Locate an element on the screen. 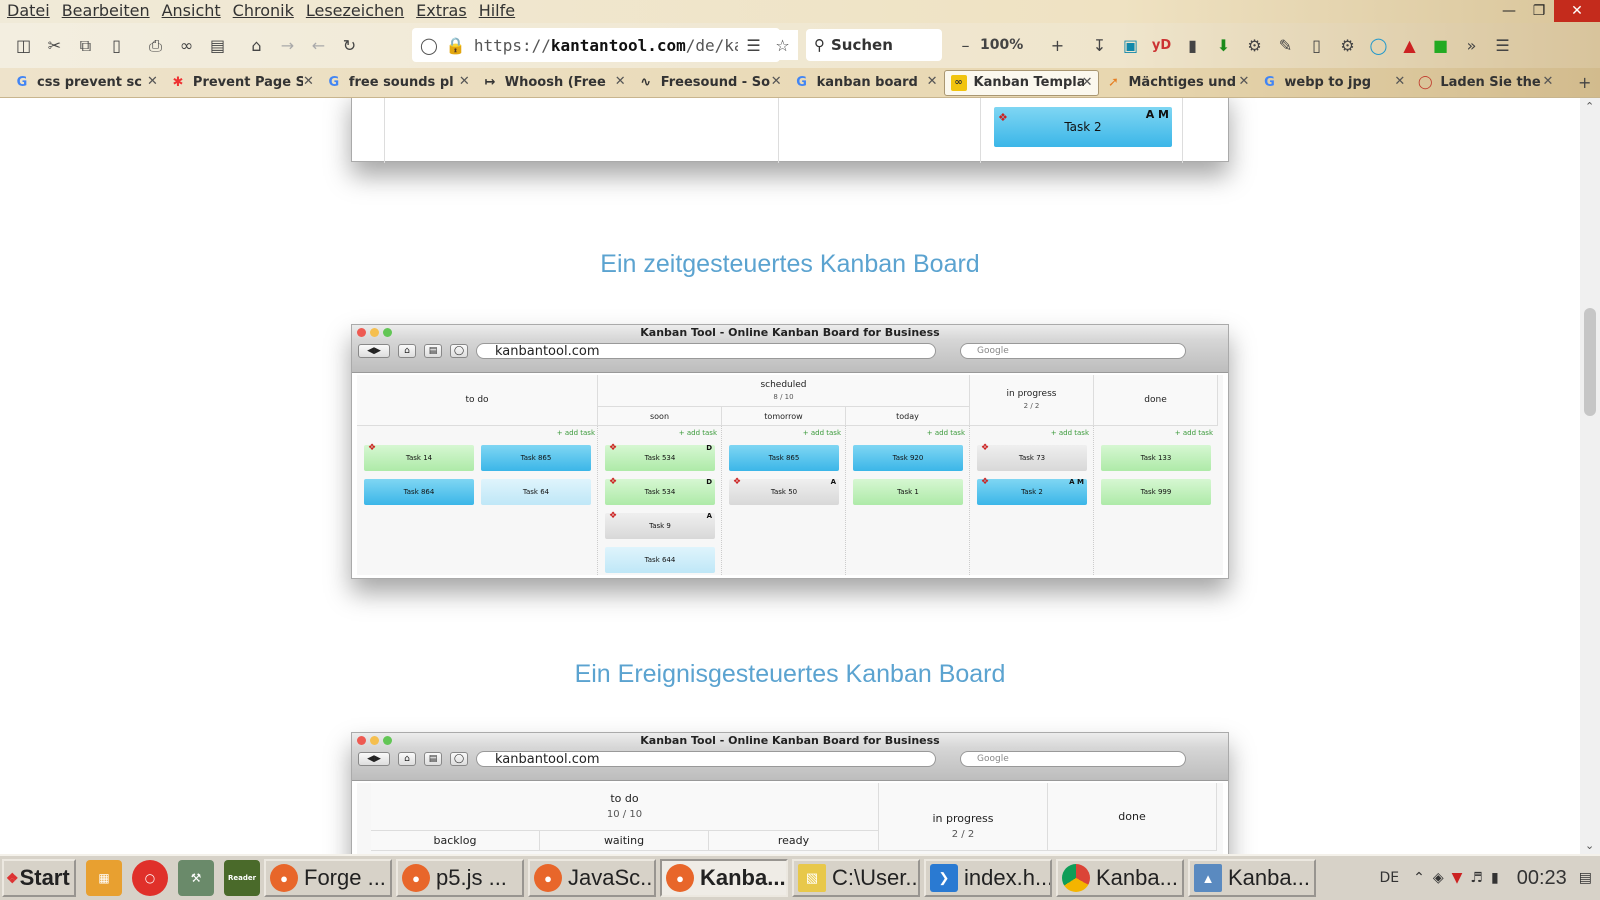 Image resolution: width=1600 pixels, height=900 pixels. quicklaunch-paw-icon: ○ is located at coordinates (150, 878).